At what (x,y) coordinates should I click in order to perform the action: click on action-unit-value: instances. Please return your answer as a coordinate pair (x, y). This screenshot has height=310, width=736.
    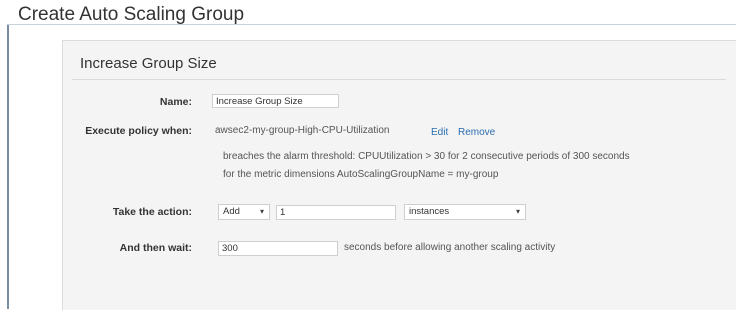
    Looking at the image, I should click on (429, 211).